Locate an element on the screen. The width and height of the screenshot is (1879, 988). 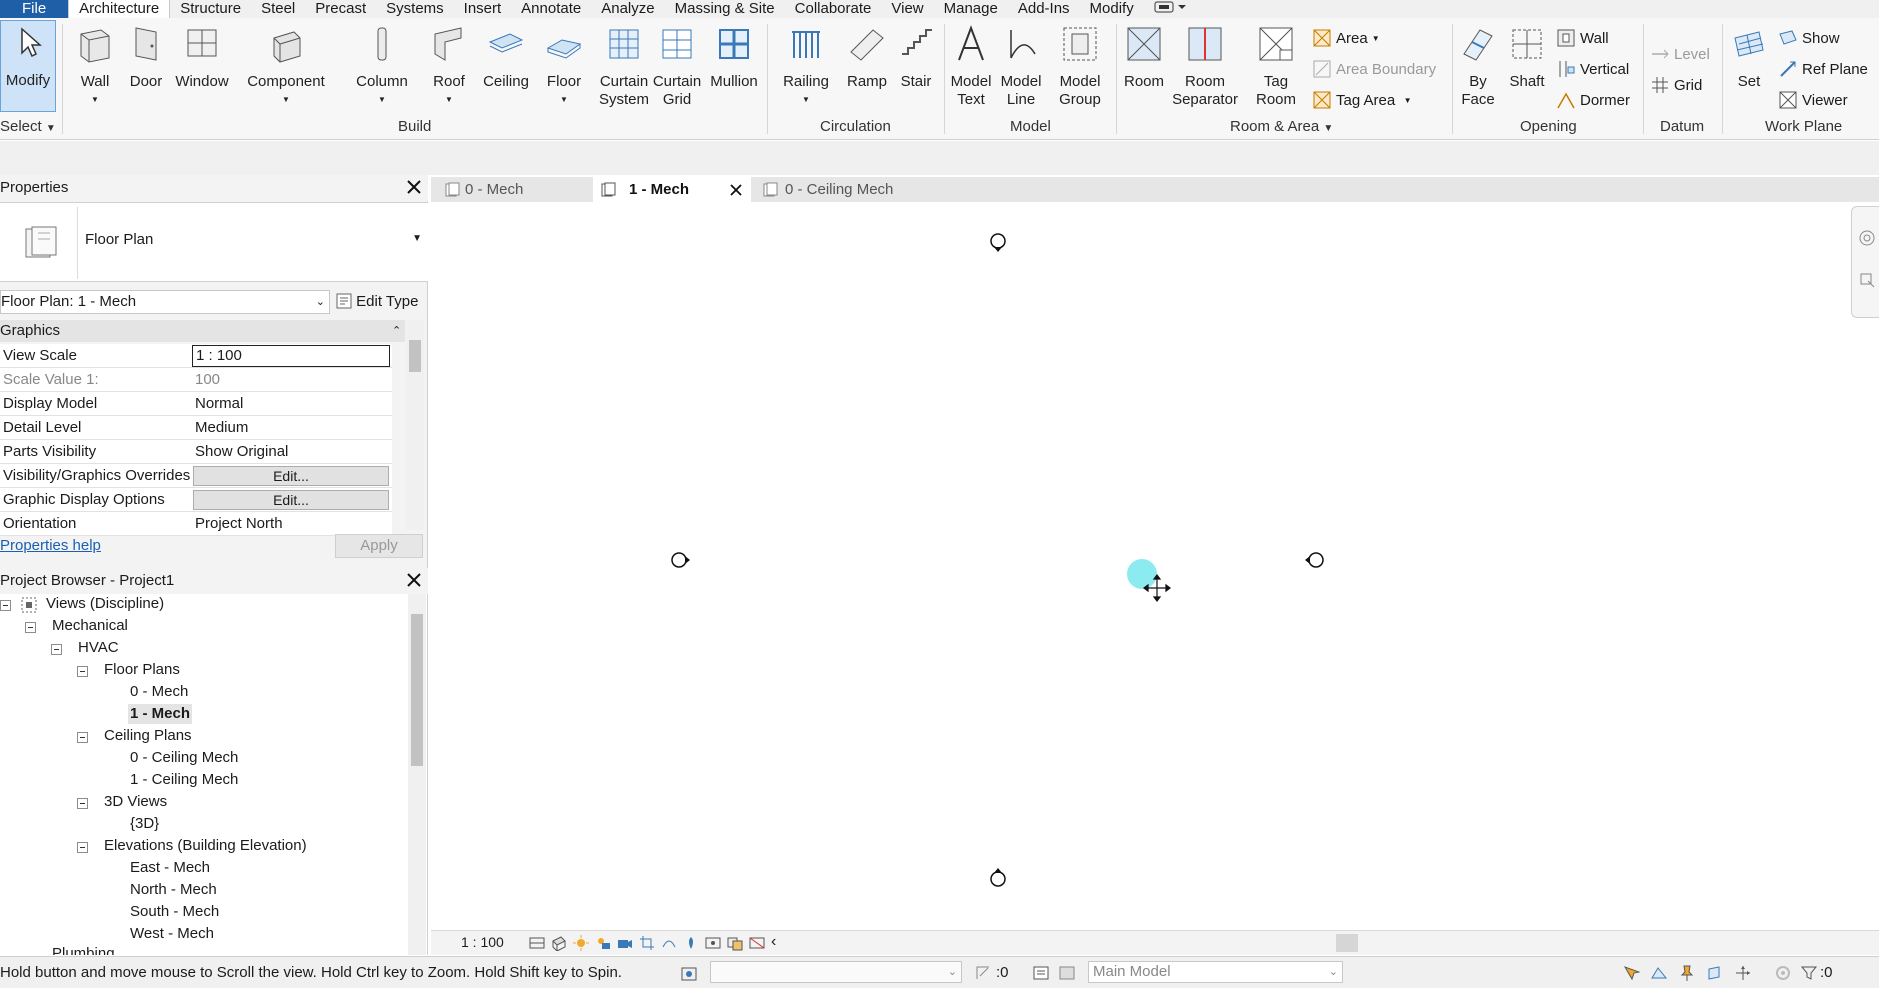
select-links-icon is located at coordinates (1631, 973).